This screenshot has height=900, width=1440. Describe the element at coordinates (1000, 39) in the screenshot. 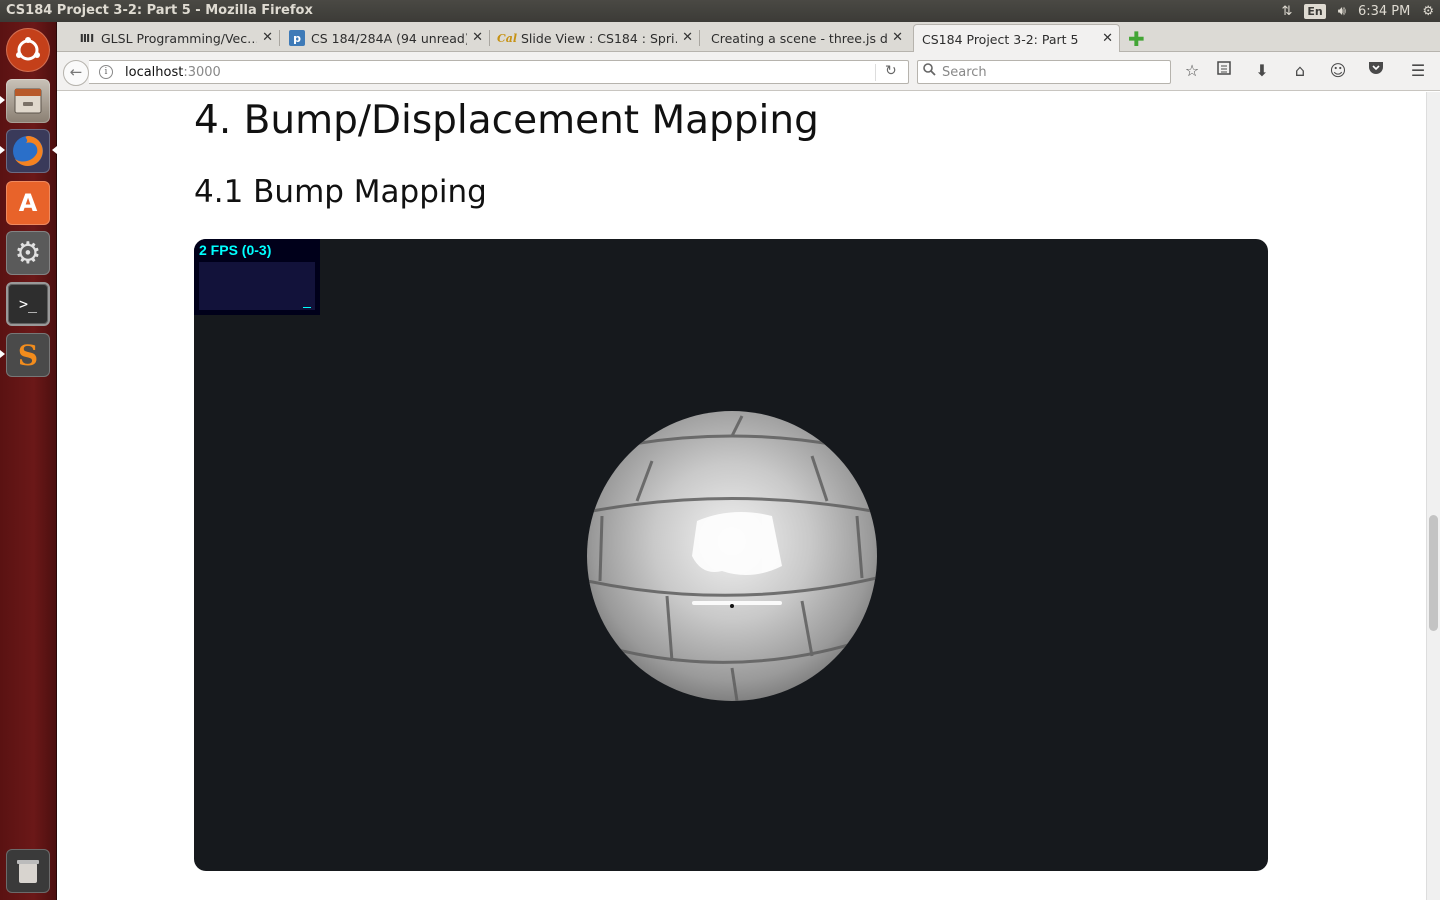

I see `tab-label: CS184 Project 3-2: Part 5` at that location.